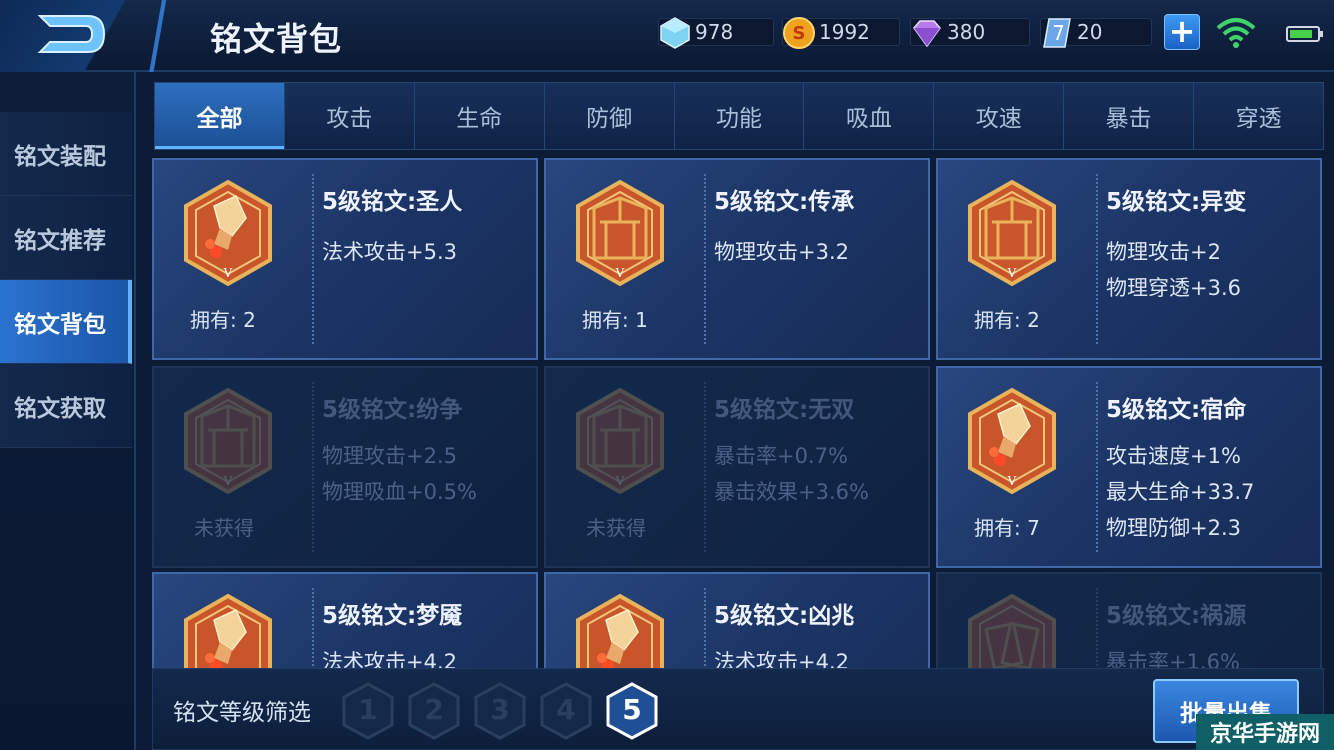 Image resolution: width=1334 pixels, height=750 pixels. I want to click on sidebar-item-rune-recommend: 铭文推荐, so click(66, 238).